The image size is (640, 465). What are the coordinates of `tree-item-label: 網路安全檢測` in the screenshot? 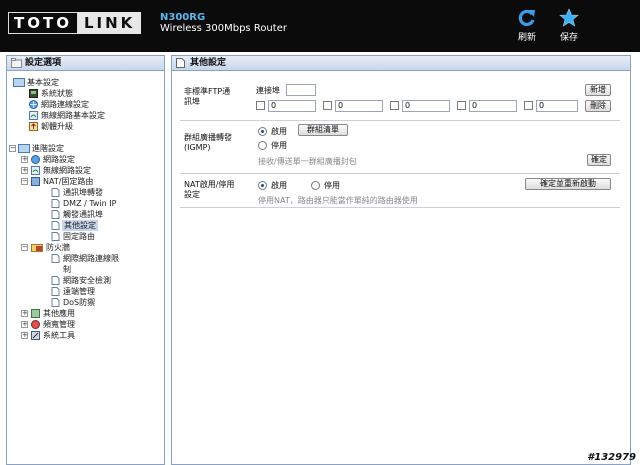 It's located at (87, 280).